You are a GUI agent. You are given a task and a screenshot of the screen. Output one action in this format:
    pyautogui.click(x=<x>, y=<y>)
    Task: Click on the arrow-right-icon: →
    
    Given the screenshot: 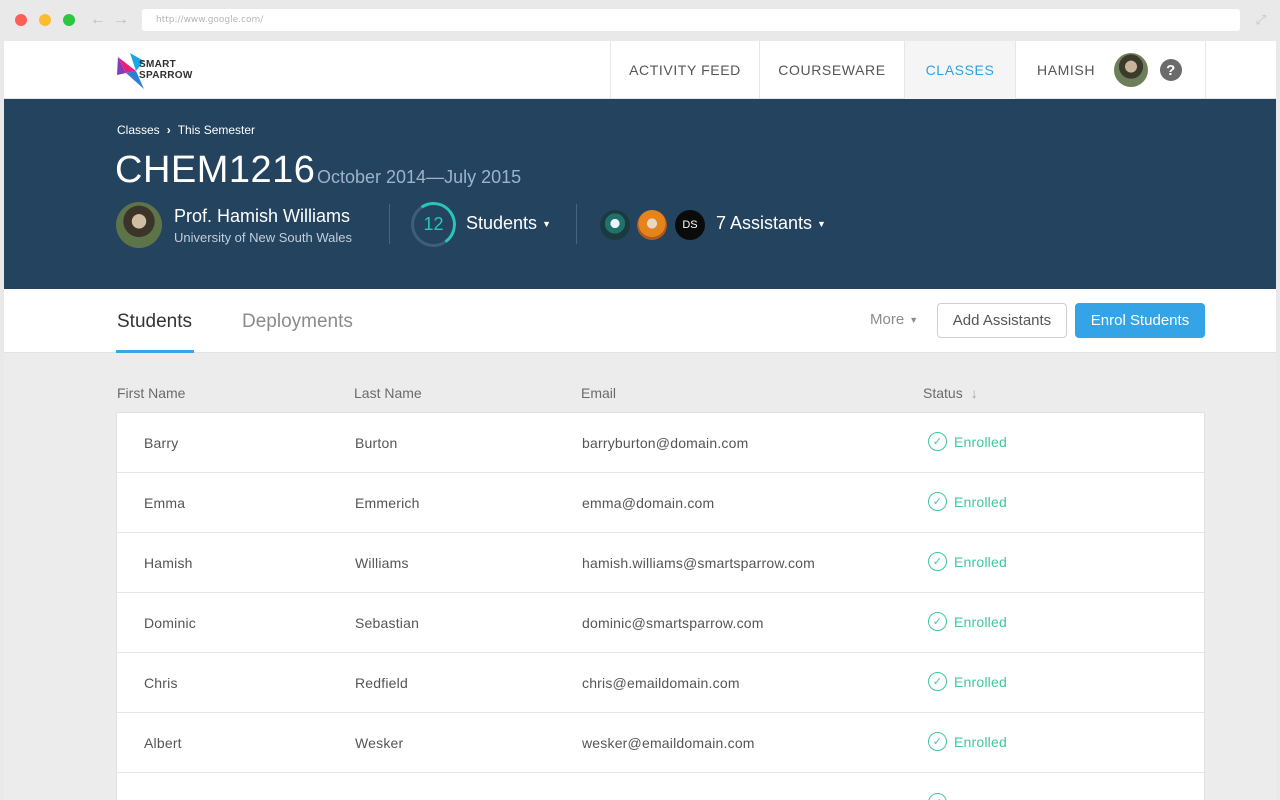 What is the action you would take?
    pyautogui.click(x=121, y=20)
    